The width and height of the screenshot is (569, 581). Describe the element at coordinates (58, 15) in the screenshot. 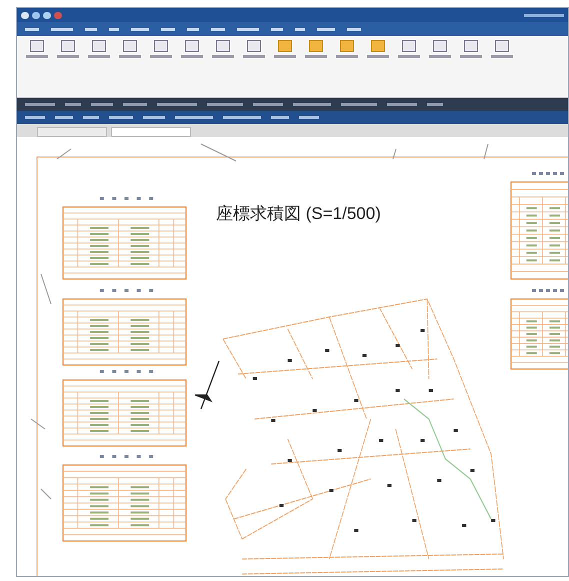

I see `close-icon` at that location.